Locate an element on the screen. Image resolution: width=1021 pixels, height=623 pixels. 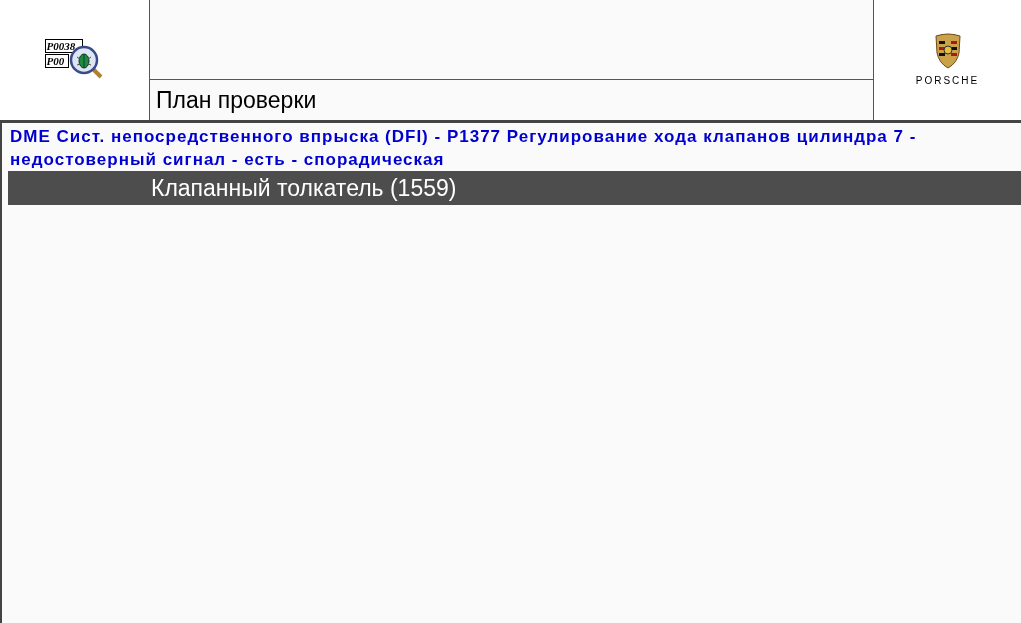
fault-code-text: P00 is located at coordinates (56, 61).